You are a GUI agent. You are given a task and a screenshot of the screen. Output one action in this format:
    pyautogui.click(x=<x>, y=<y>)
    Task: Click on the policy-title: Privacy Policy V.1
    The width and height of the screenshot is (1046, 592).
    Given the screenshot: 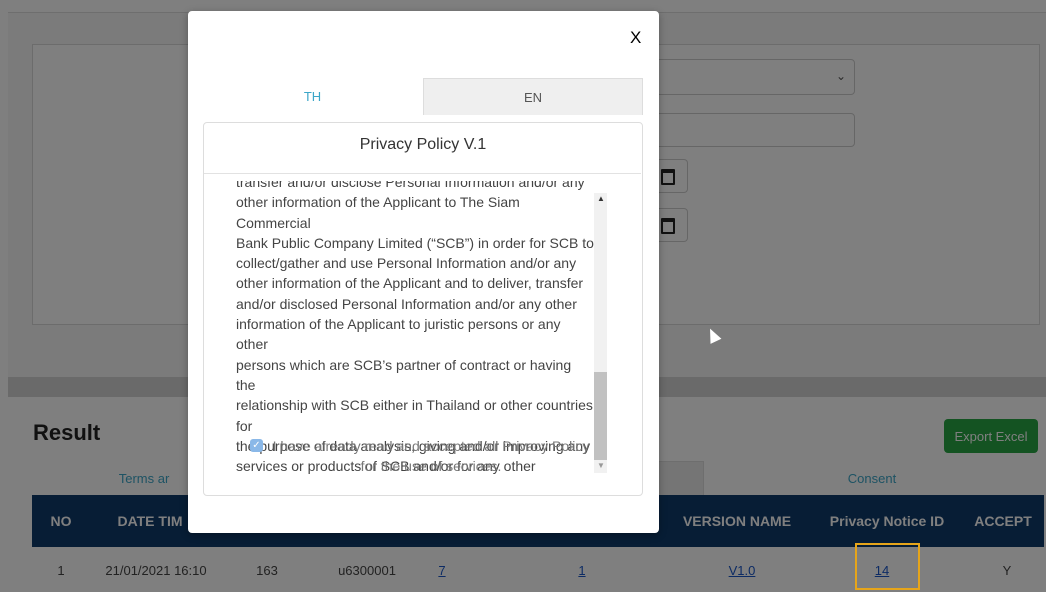 What is the action you would take?
    pyautogui.click(x=423, y=144)
    